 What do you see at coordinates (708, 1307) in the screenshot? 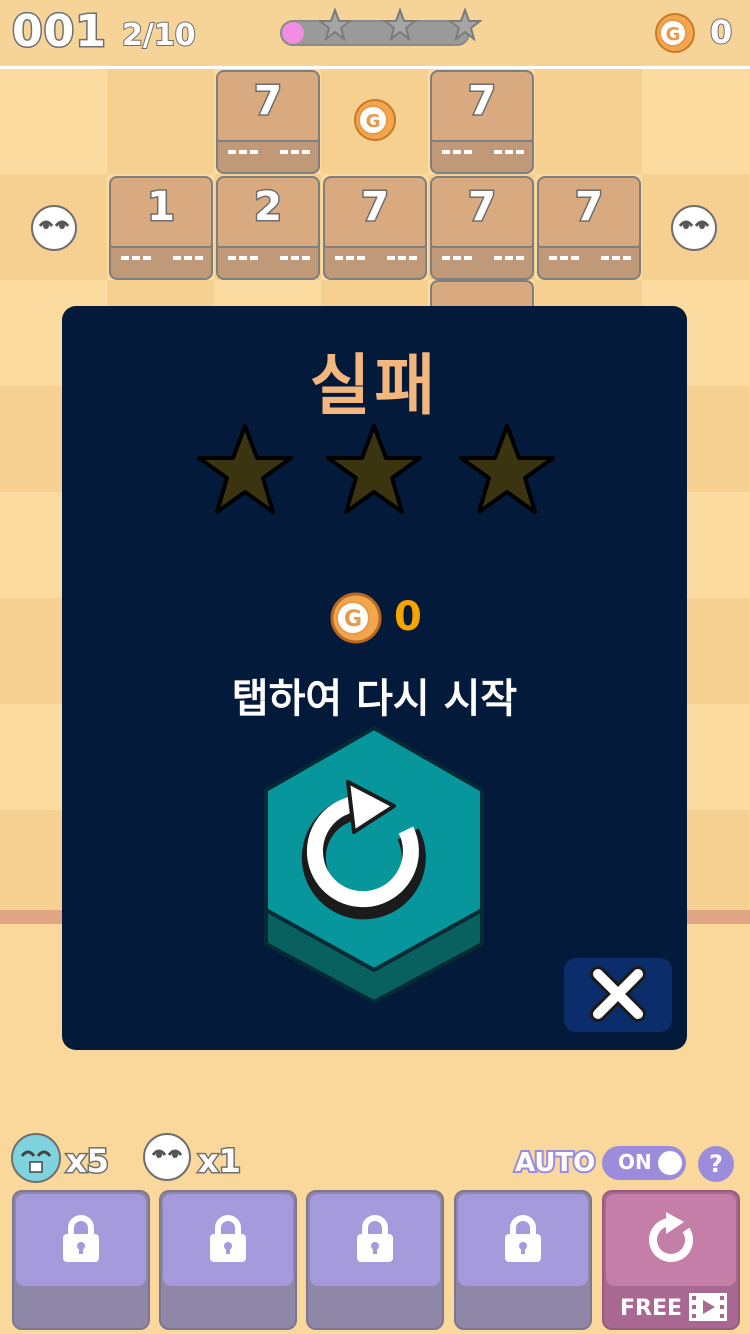
I see `video-ad-icon` at bounding box center [708, 1307].